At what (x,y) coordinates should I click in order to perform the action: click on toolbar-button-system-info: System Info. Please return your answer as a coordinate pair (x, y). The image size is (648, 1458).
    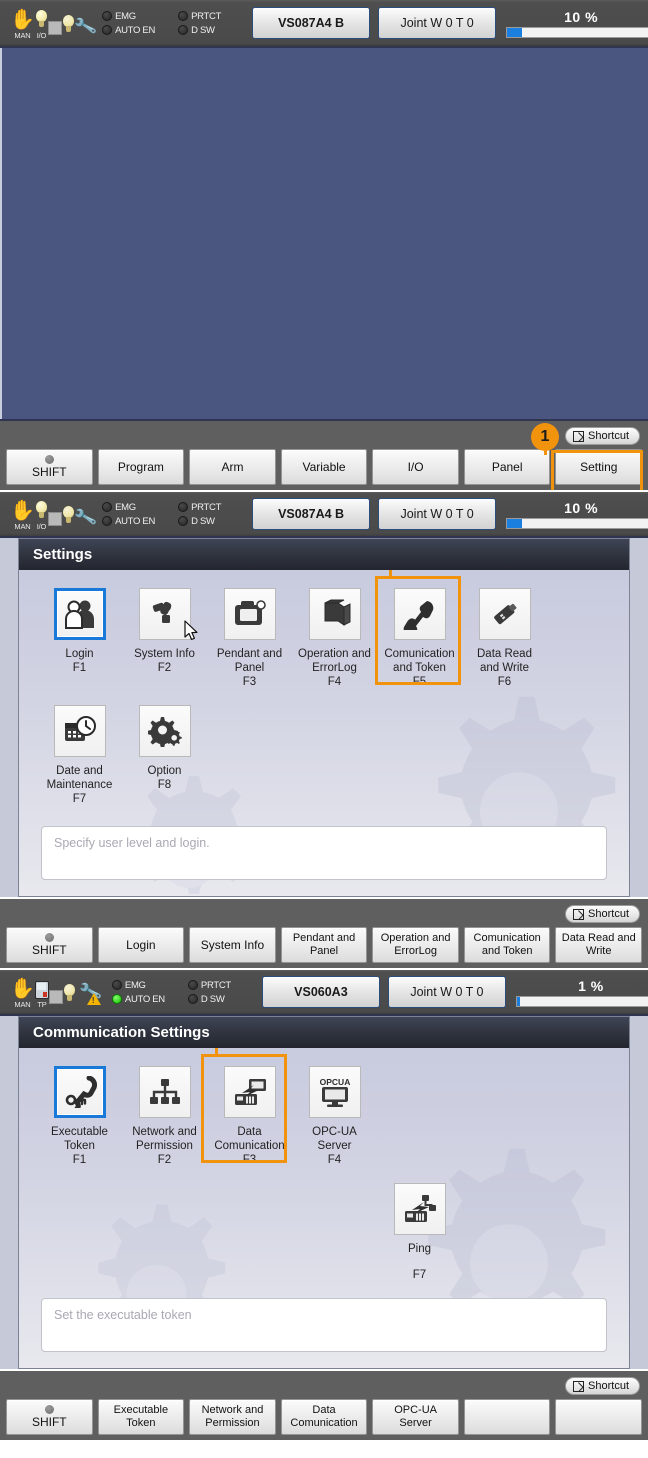
    Looking at the image, I should click on (232, 945).